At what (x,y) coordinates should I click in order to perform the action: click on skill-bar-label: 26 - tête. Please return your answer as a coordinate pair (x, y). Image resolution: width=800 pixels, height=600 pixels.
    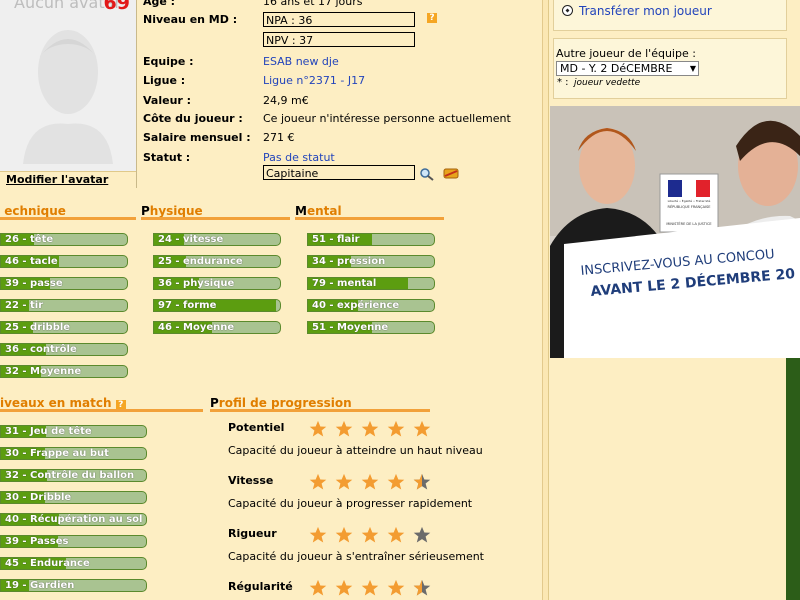
    Looking at the image, I should click on (29, 239).